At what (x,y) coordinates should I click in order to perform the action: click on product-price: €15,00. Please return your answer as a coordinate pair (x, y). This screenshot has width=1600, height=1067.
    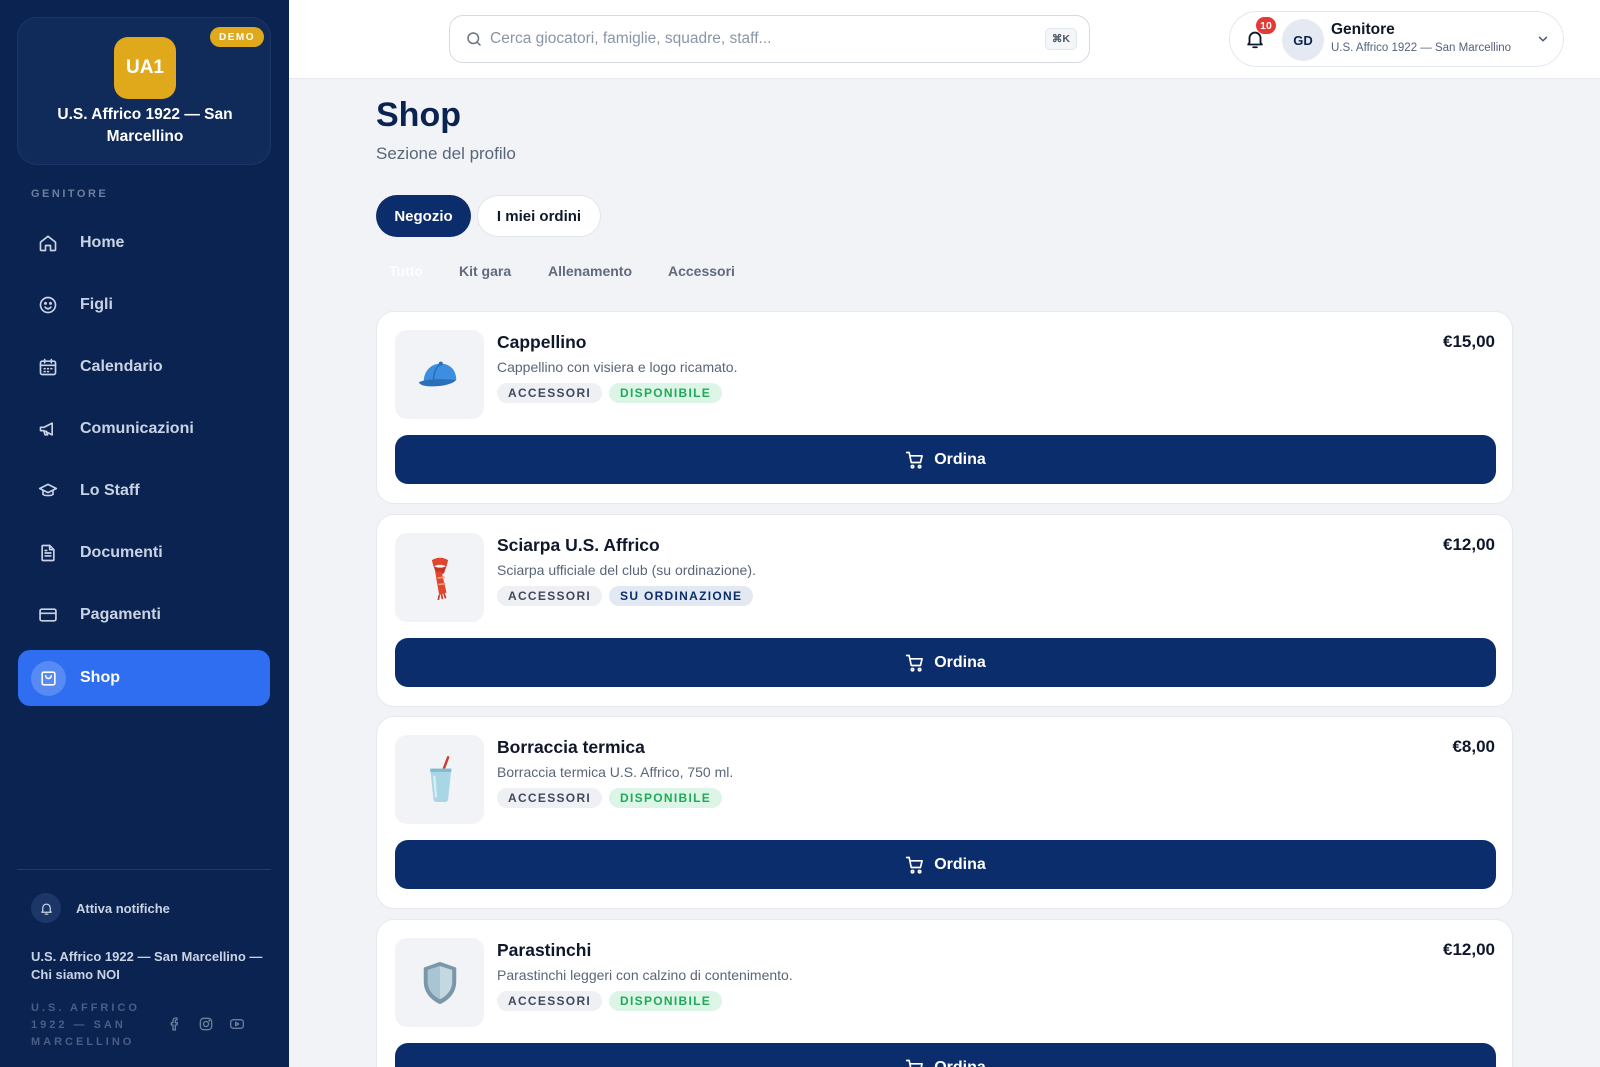
    Looking at the image, I should click on (1469, 341).